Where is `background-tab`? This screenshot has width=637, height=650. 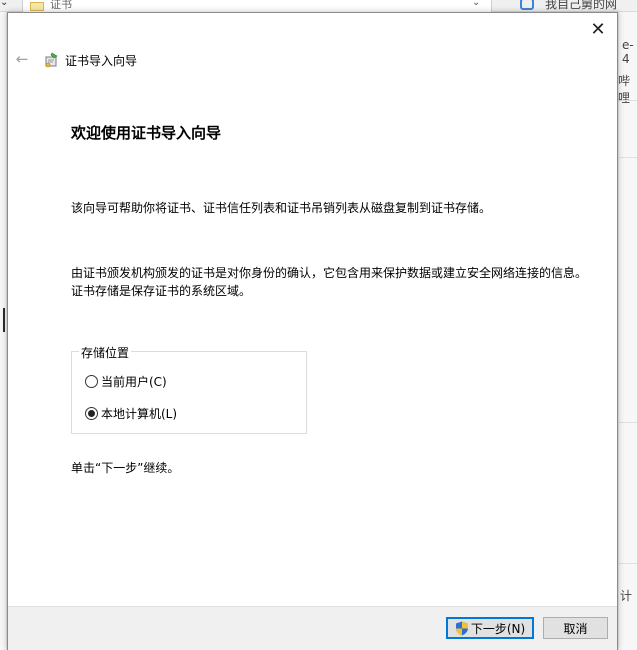 background-tab is located at coordinates (257, 6).